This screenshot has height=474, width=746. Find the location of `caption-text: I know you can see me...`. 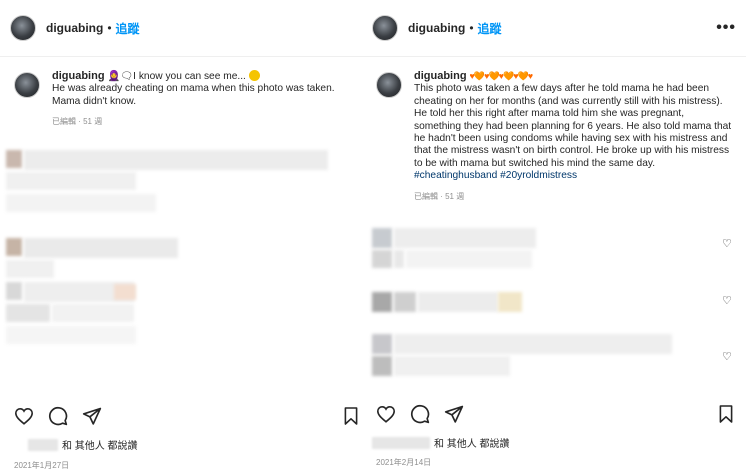

caption-text: I know you can see me... is located at coordinates (191, 76).